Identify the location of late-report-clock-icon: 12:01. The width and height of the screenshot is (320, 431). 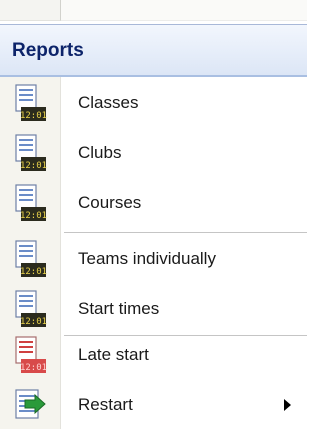
(31, 354).